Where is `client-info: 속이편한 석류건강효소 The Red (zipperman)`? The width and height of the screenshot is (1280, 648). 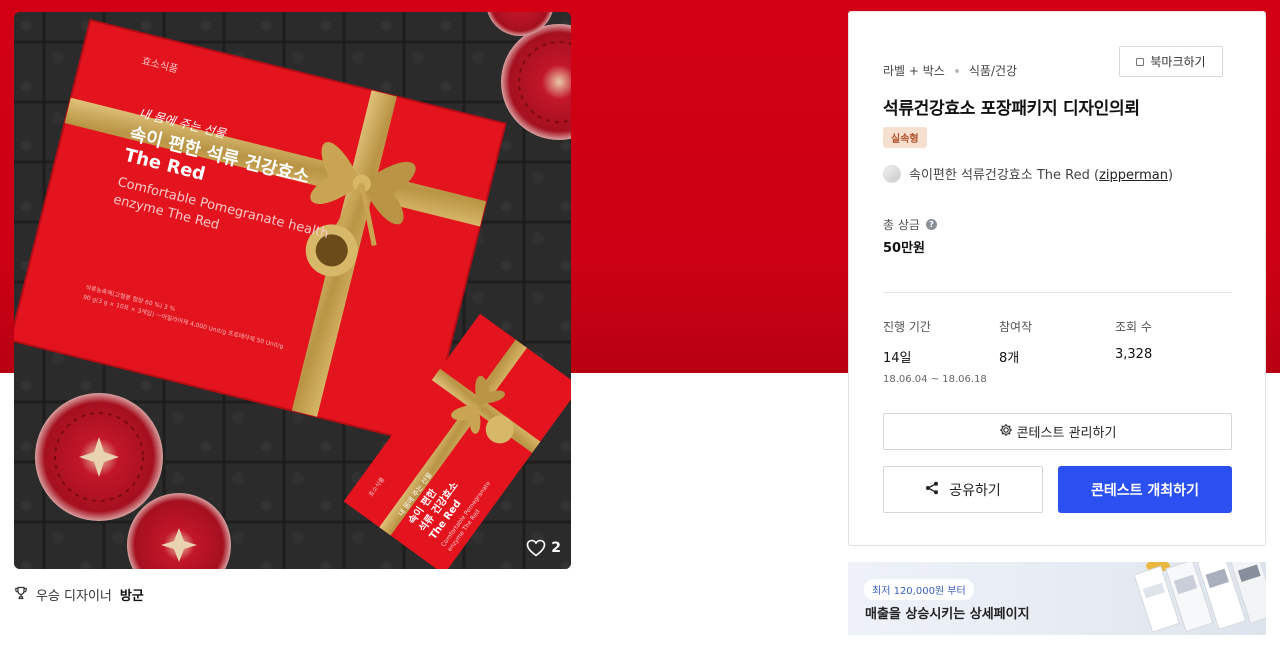 client-info: 속이편한 석류건강효소 The Red (zipperman) is located at coordinates (1028, 173).